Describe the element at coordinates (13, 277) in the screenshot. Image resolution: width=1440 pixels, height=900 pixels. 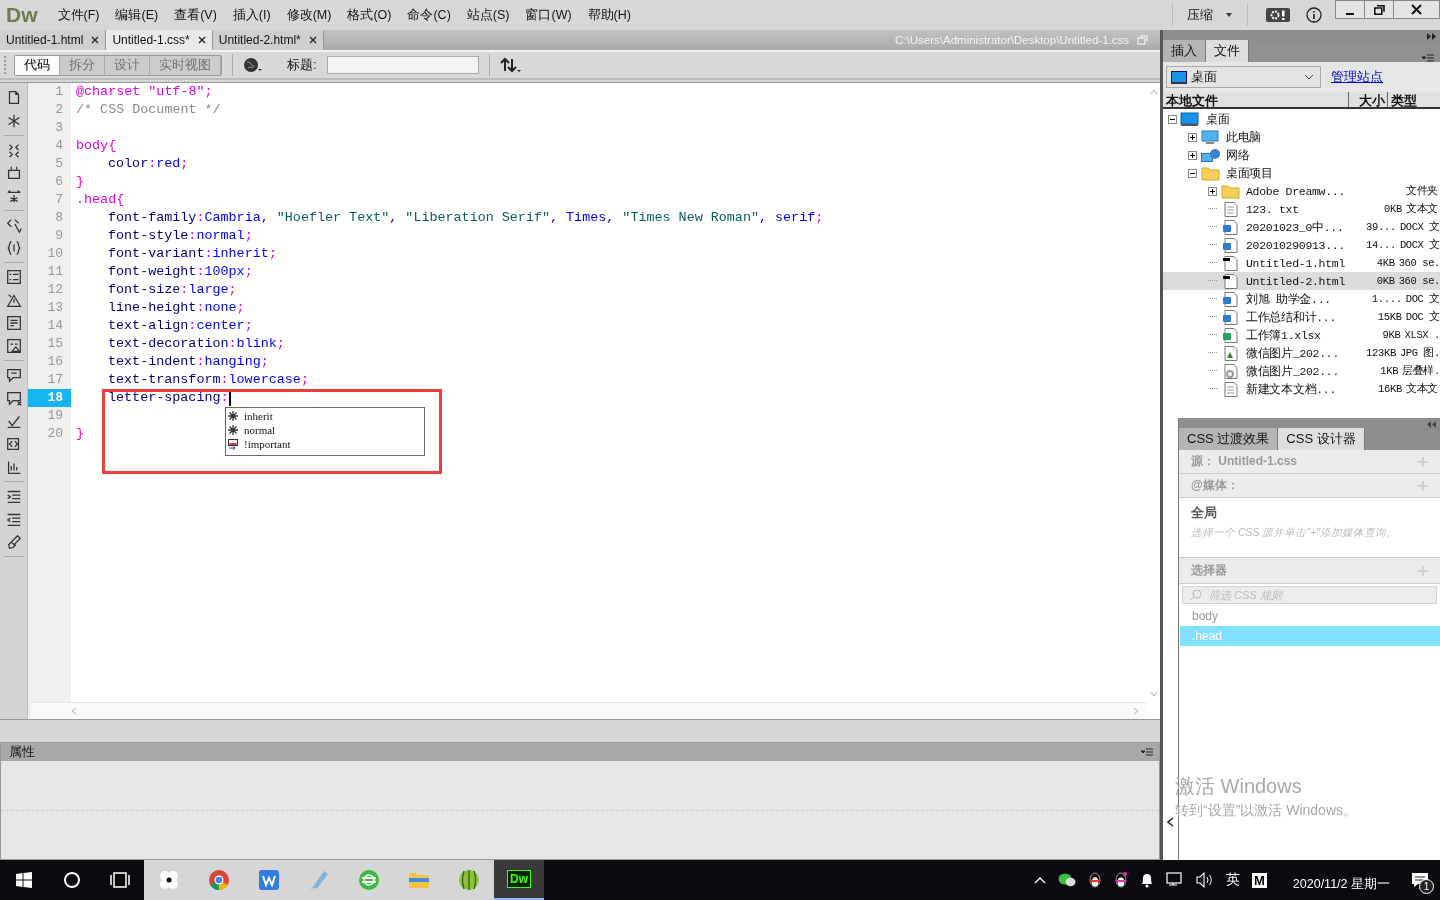
I see `line-numbers-icon` at that location.